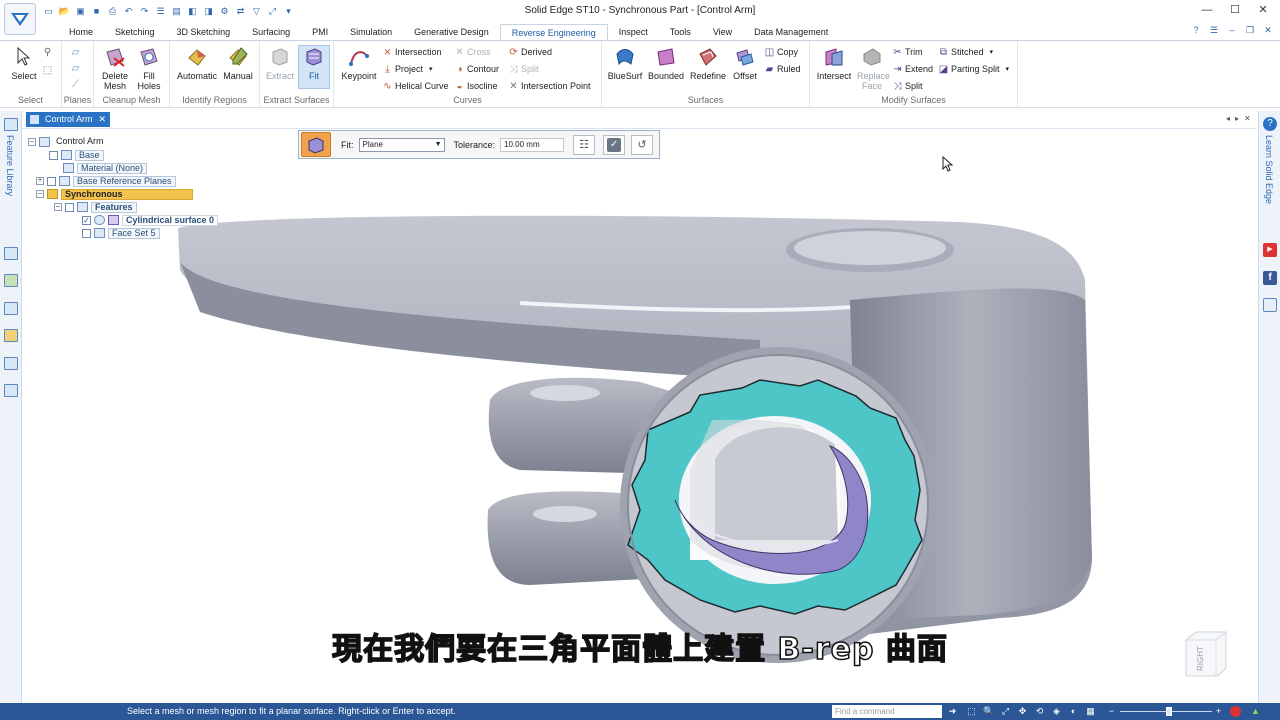  What do you see at coordinates (988, 711) in the screenshot?
I see `zoom-icon: 🔍` at bounding box center [988, 711].